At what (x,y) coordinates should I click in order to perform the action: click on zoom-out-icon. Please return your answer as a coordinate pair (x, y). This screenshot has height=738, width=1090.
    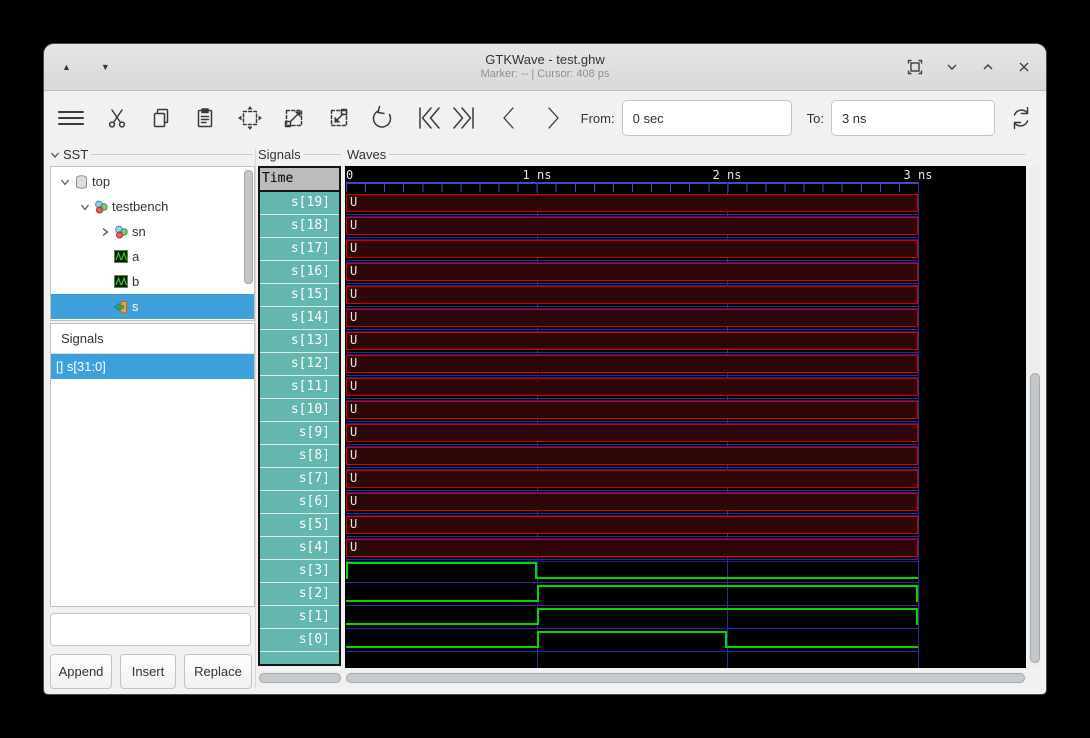
    Looking at the image, I should click on (339, 118).